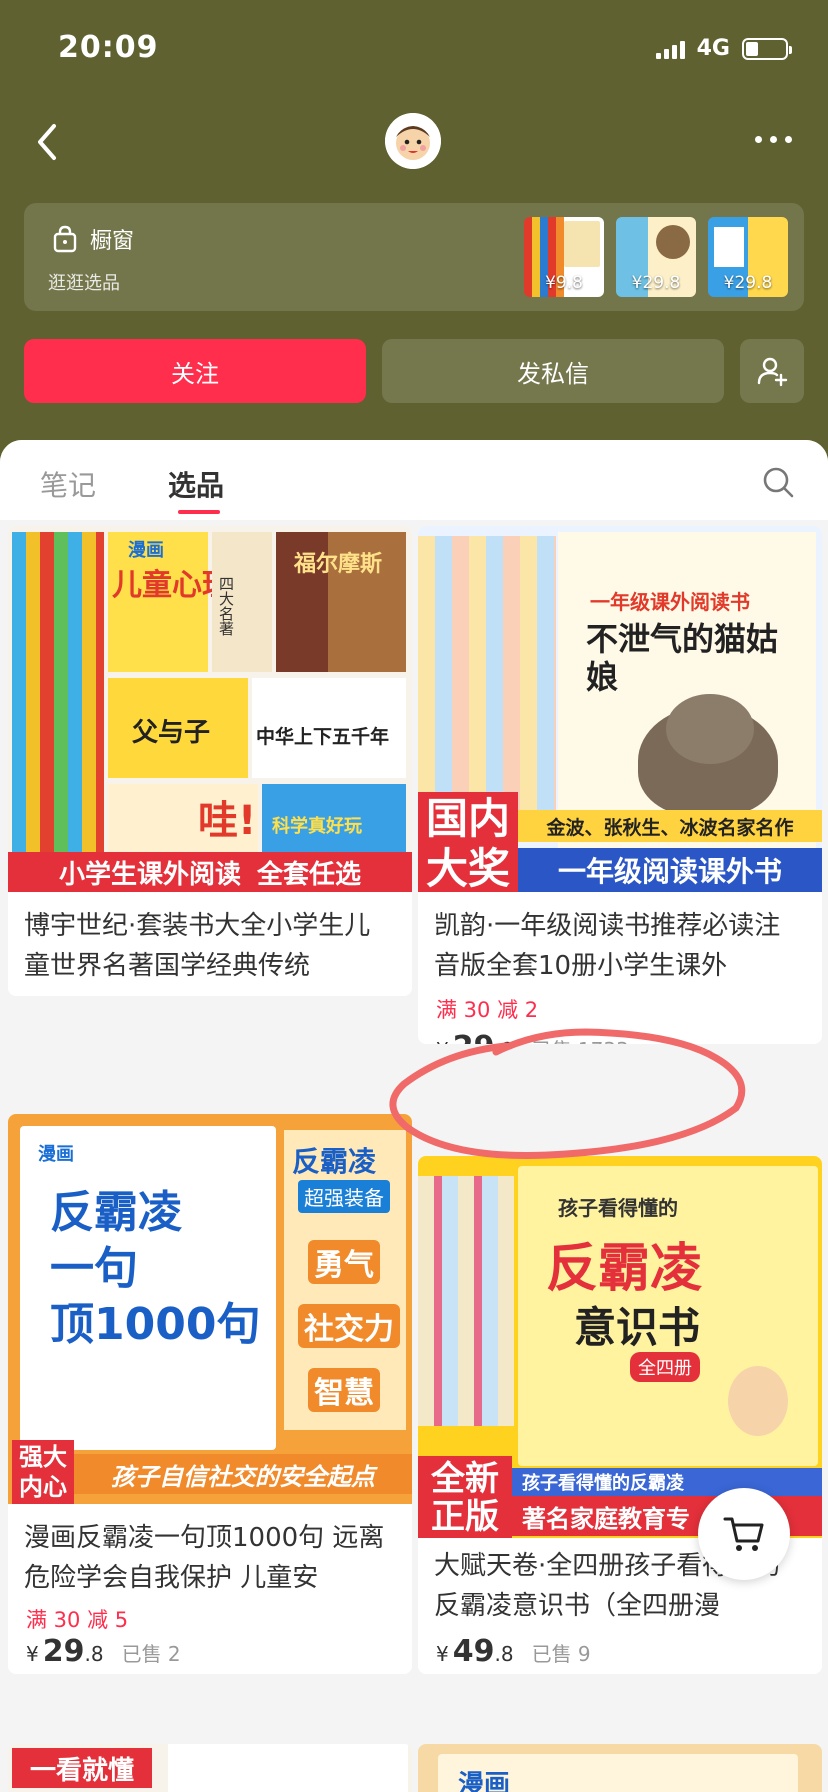 The height and width of the screenshot is (1792, 828). What do you see at coordinates (344, 1390) in the screenshot?
I see `cover-text: 智慧` at bounding box center [344, 1390].